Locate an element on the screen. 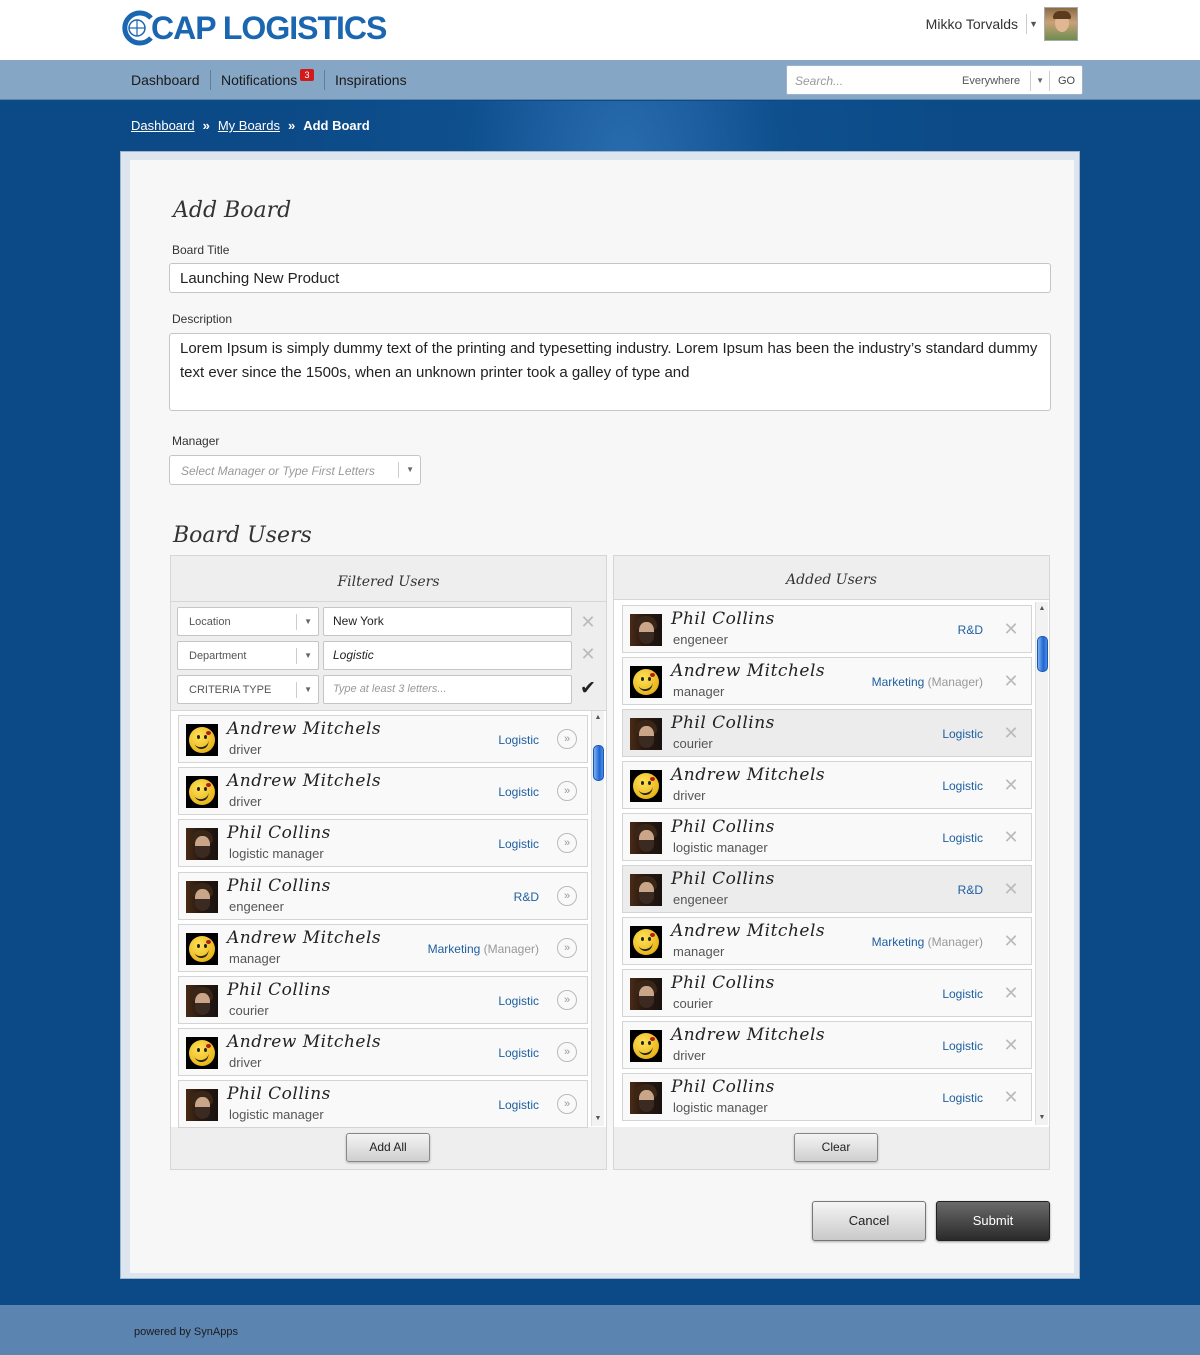 Image resolution: width=1200 pixels, height=1355 pixels. search-scope-select: Everywhere is located at coordinates (991, 81).